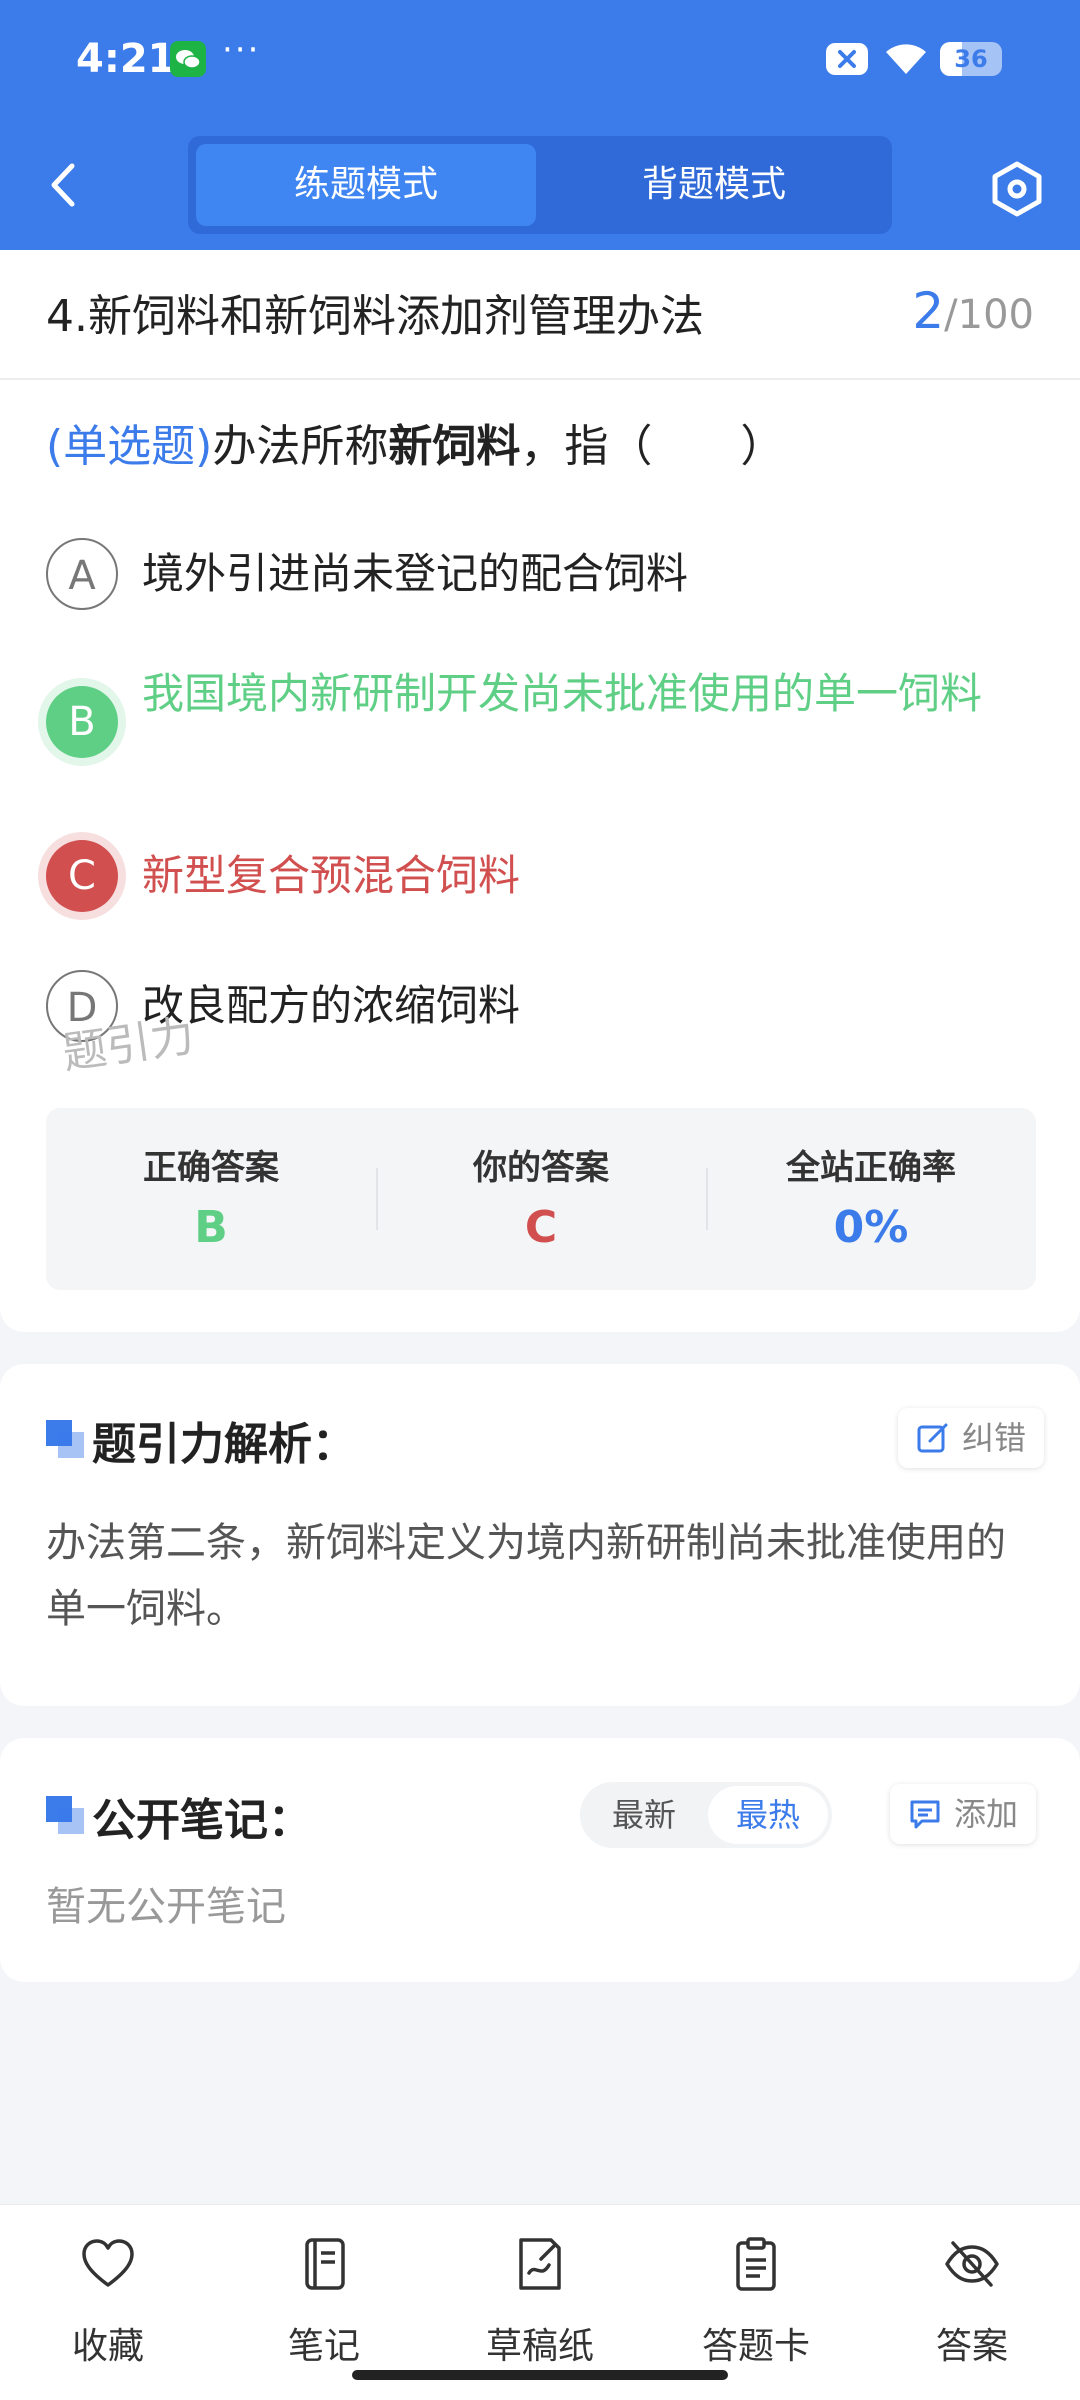 This screenshot has width=1080, height=2400. I want to click on report-error-button: 纠错, so click(971, 1438).